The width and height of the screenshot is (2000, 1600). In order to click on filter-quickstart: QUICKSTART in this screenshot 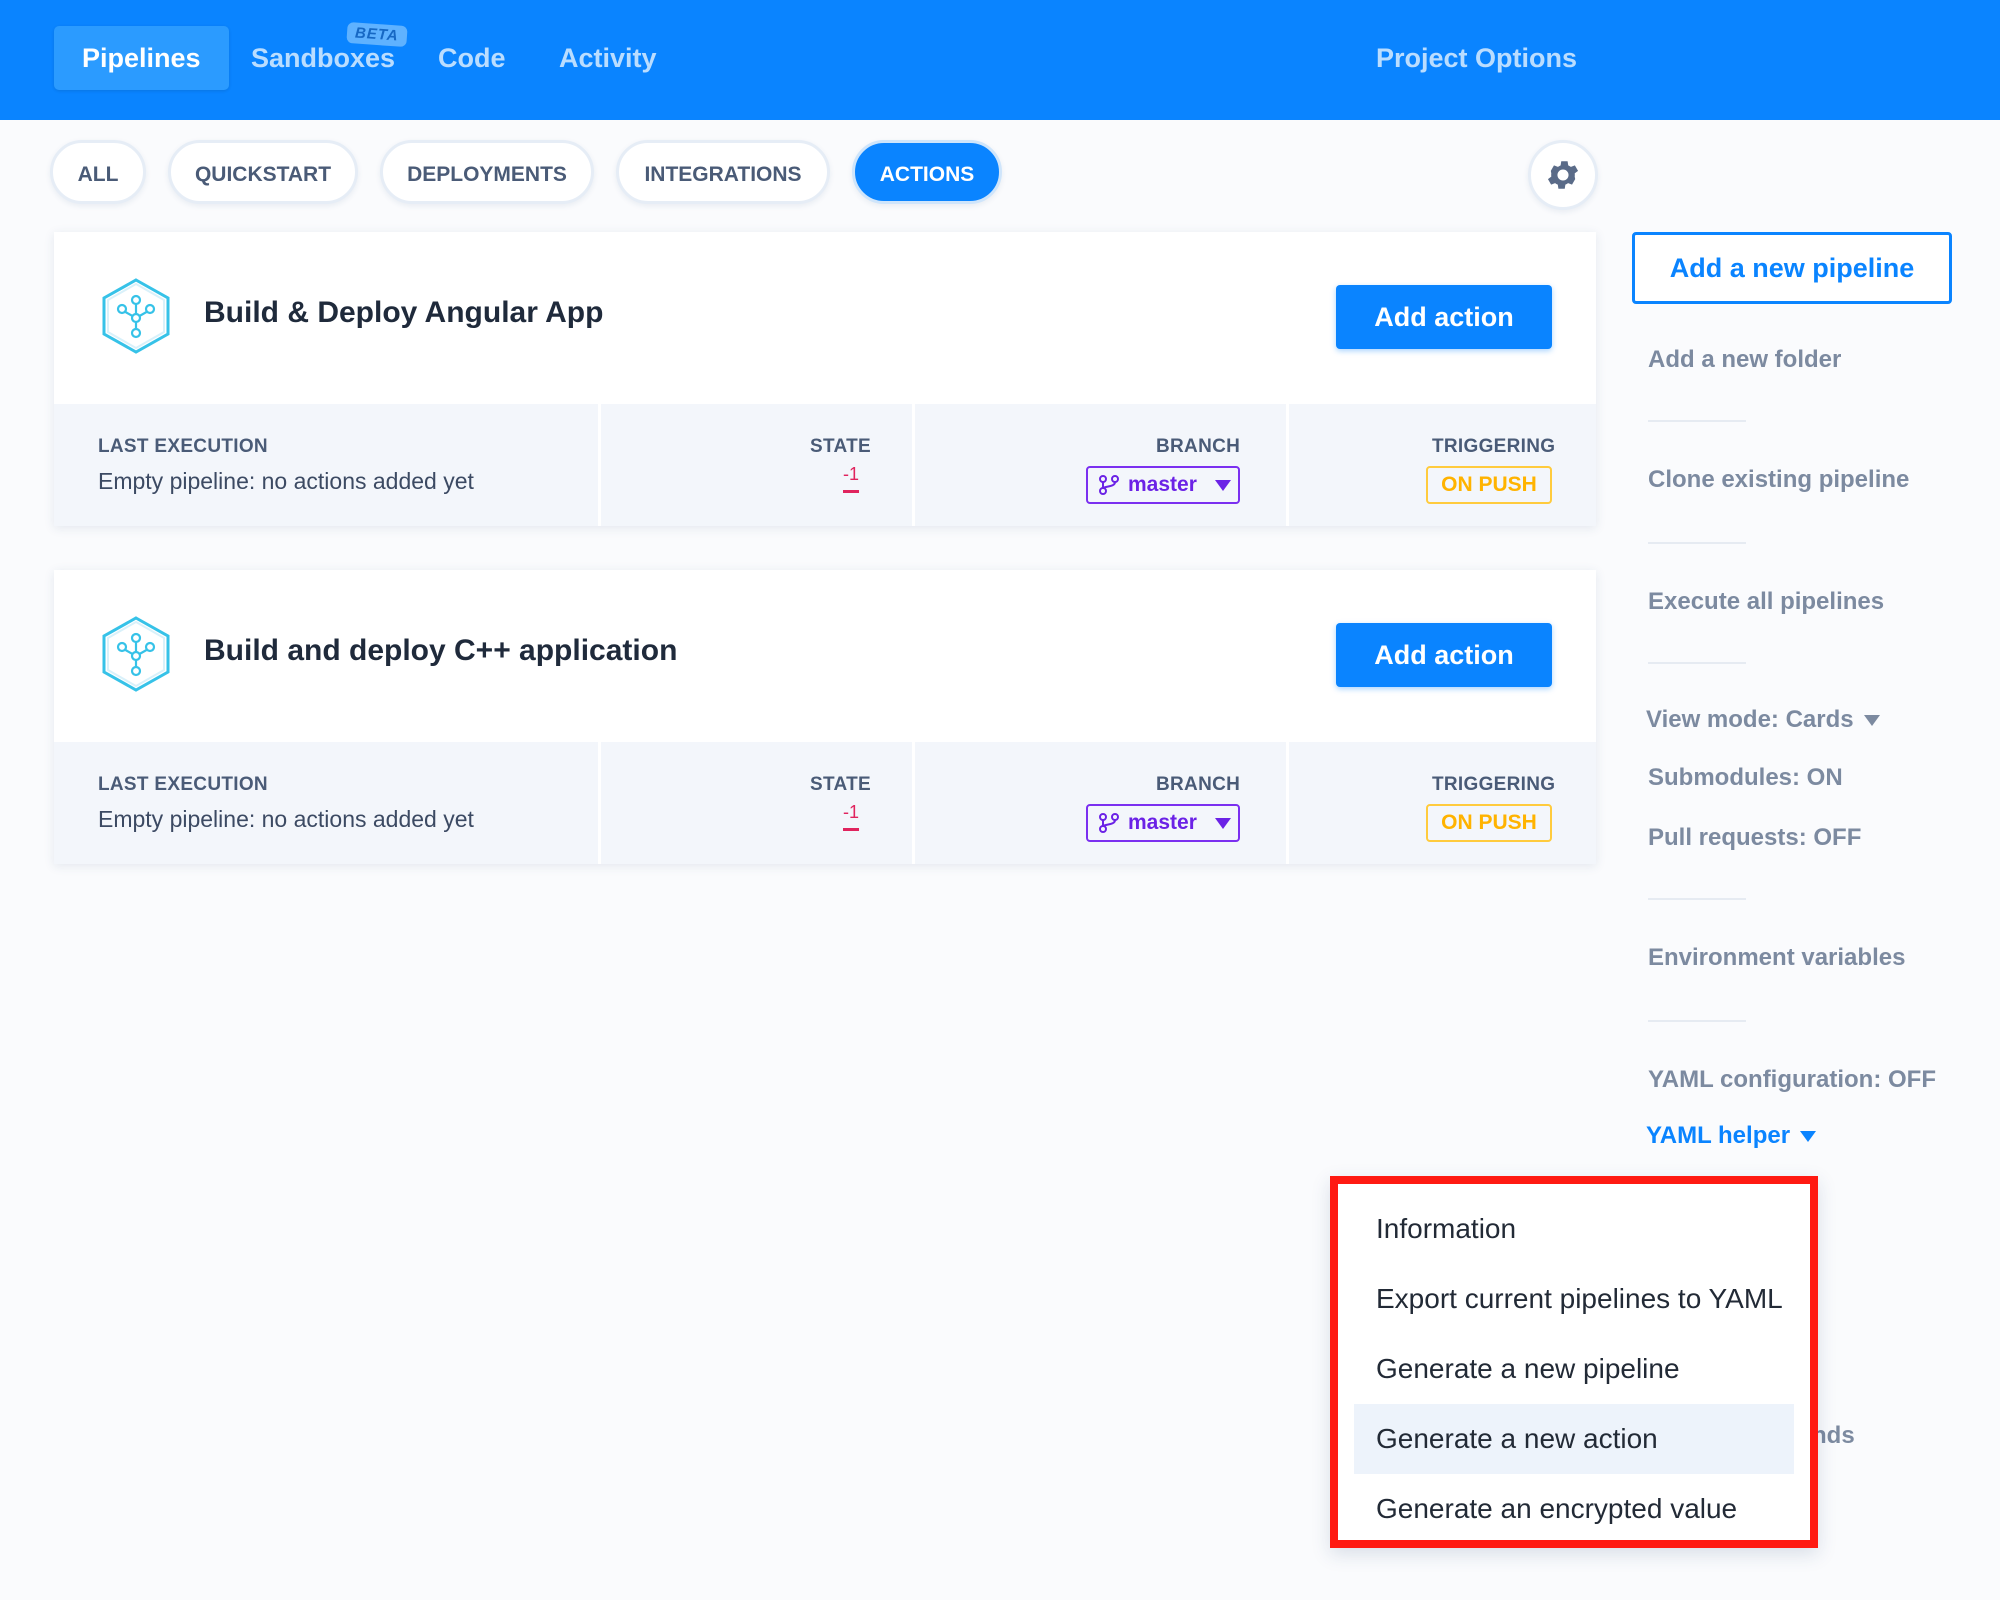, I will do `click(263, 172)`.